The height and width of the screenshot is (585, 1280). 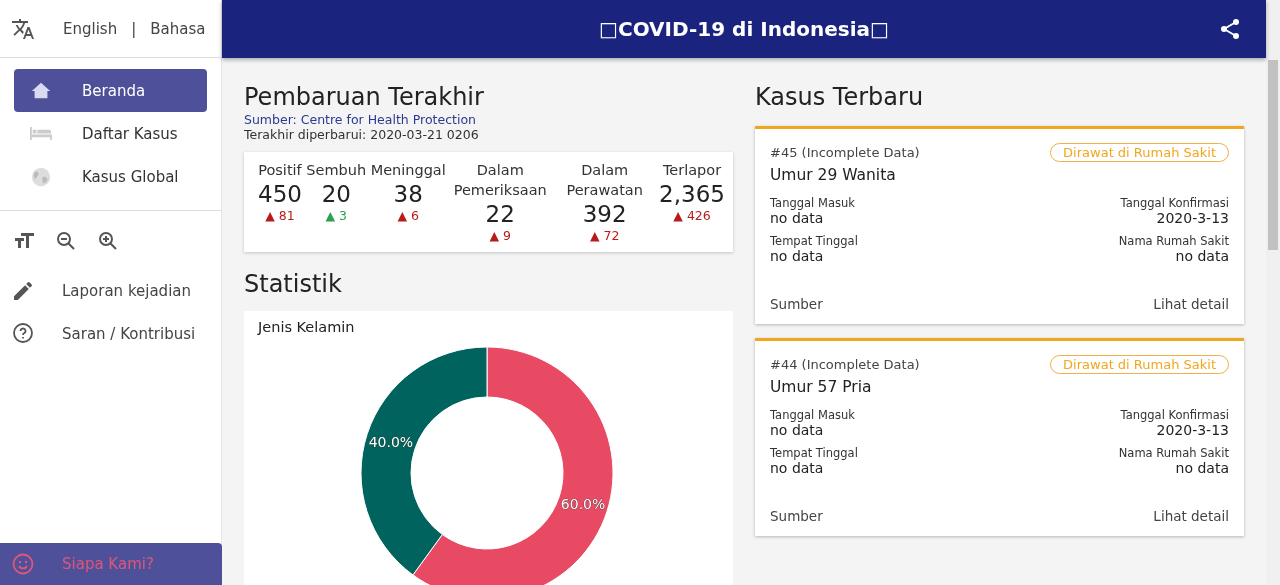 I want to click on stat-change: ▲ 426, so click(x=692, y=215).